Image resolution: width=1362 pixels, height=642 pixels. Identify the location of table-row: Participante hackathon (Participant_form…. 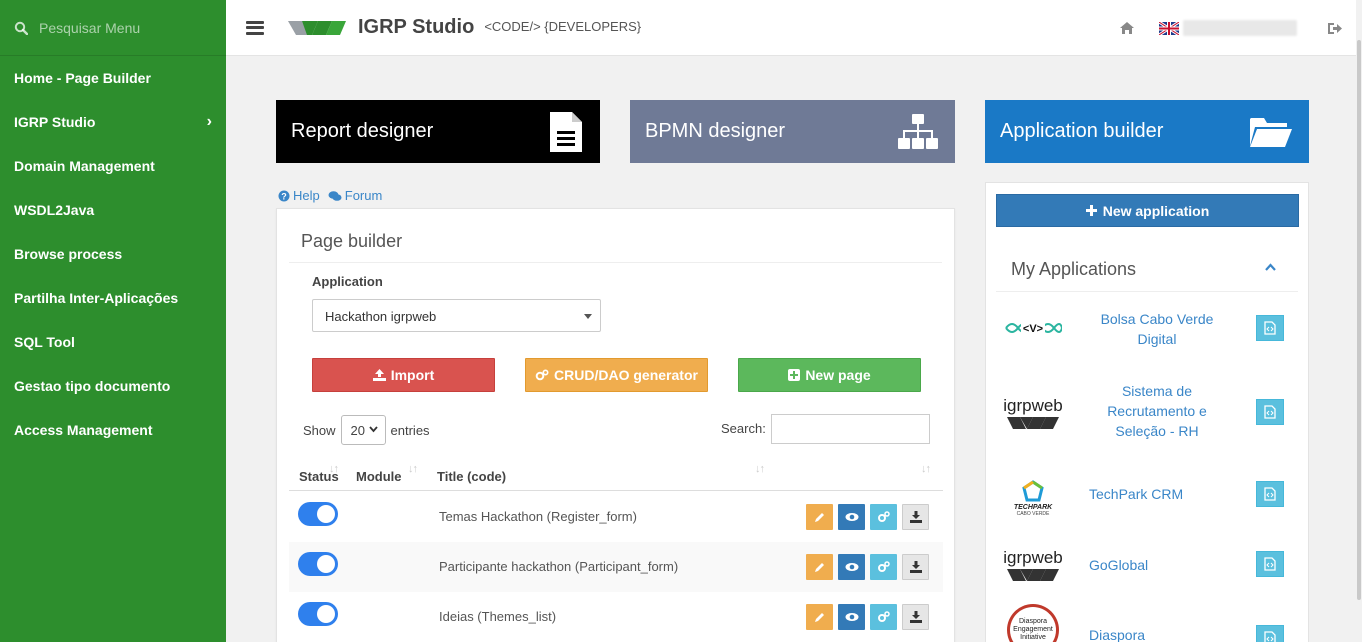
(616, 567).